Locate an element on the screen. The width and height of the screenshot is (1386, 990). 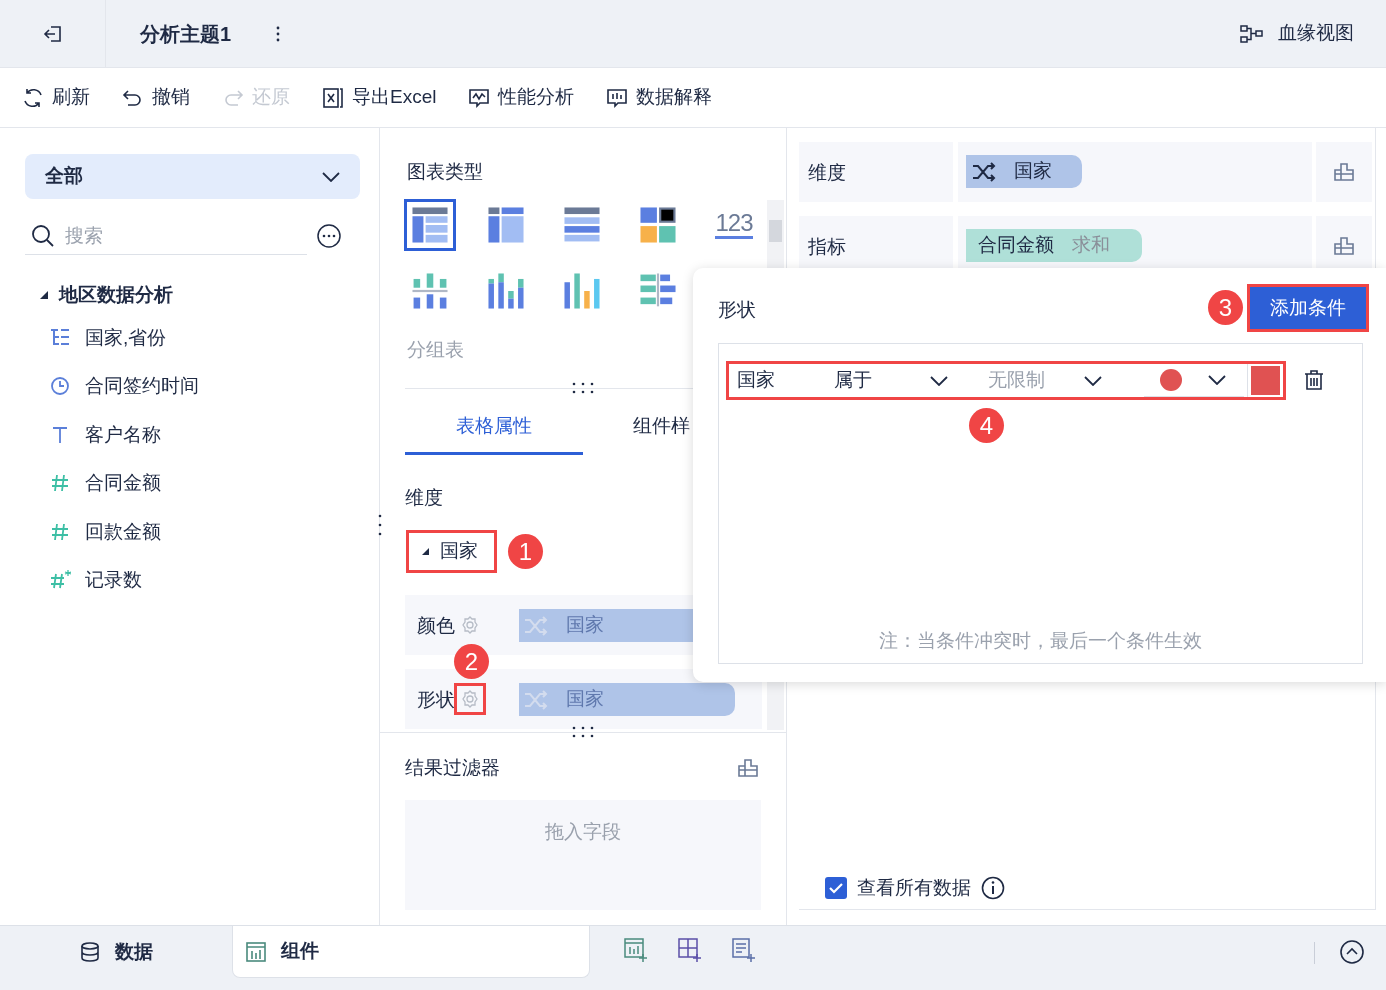
note-text: 注：当条件冲突时，最后一个条件生效 is located at coordinates (1040, 640).